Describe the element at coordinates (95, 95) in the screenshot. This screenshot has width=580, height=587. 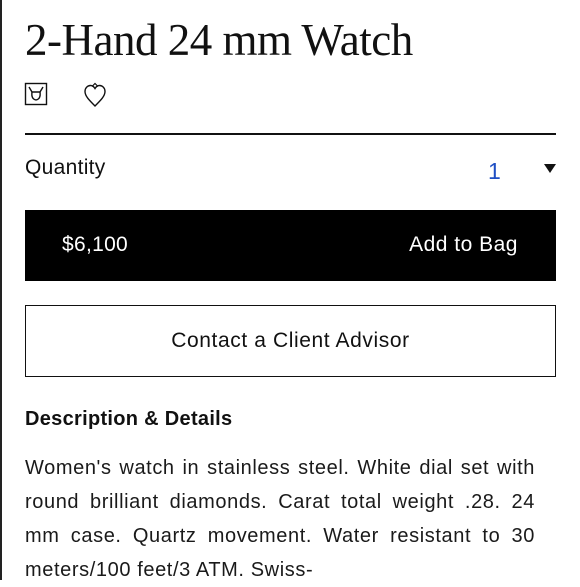
I see `heart-icon` at that location.